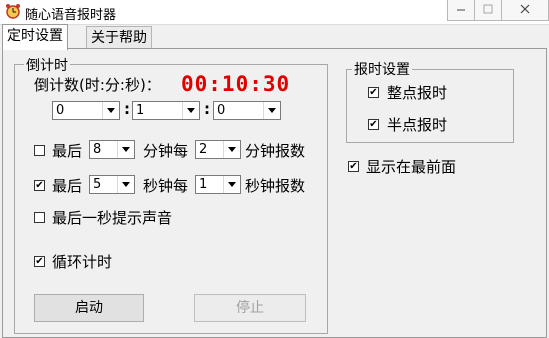  What do you see at coordinates (71, 15) in the screenshot?
I see `window-title: 随心语音报时器` at bounding box center [71, 15].